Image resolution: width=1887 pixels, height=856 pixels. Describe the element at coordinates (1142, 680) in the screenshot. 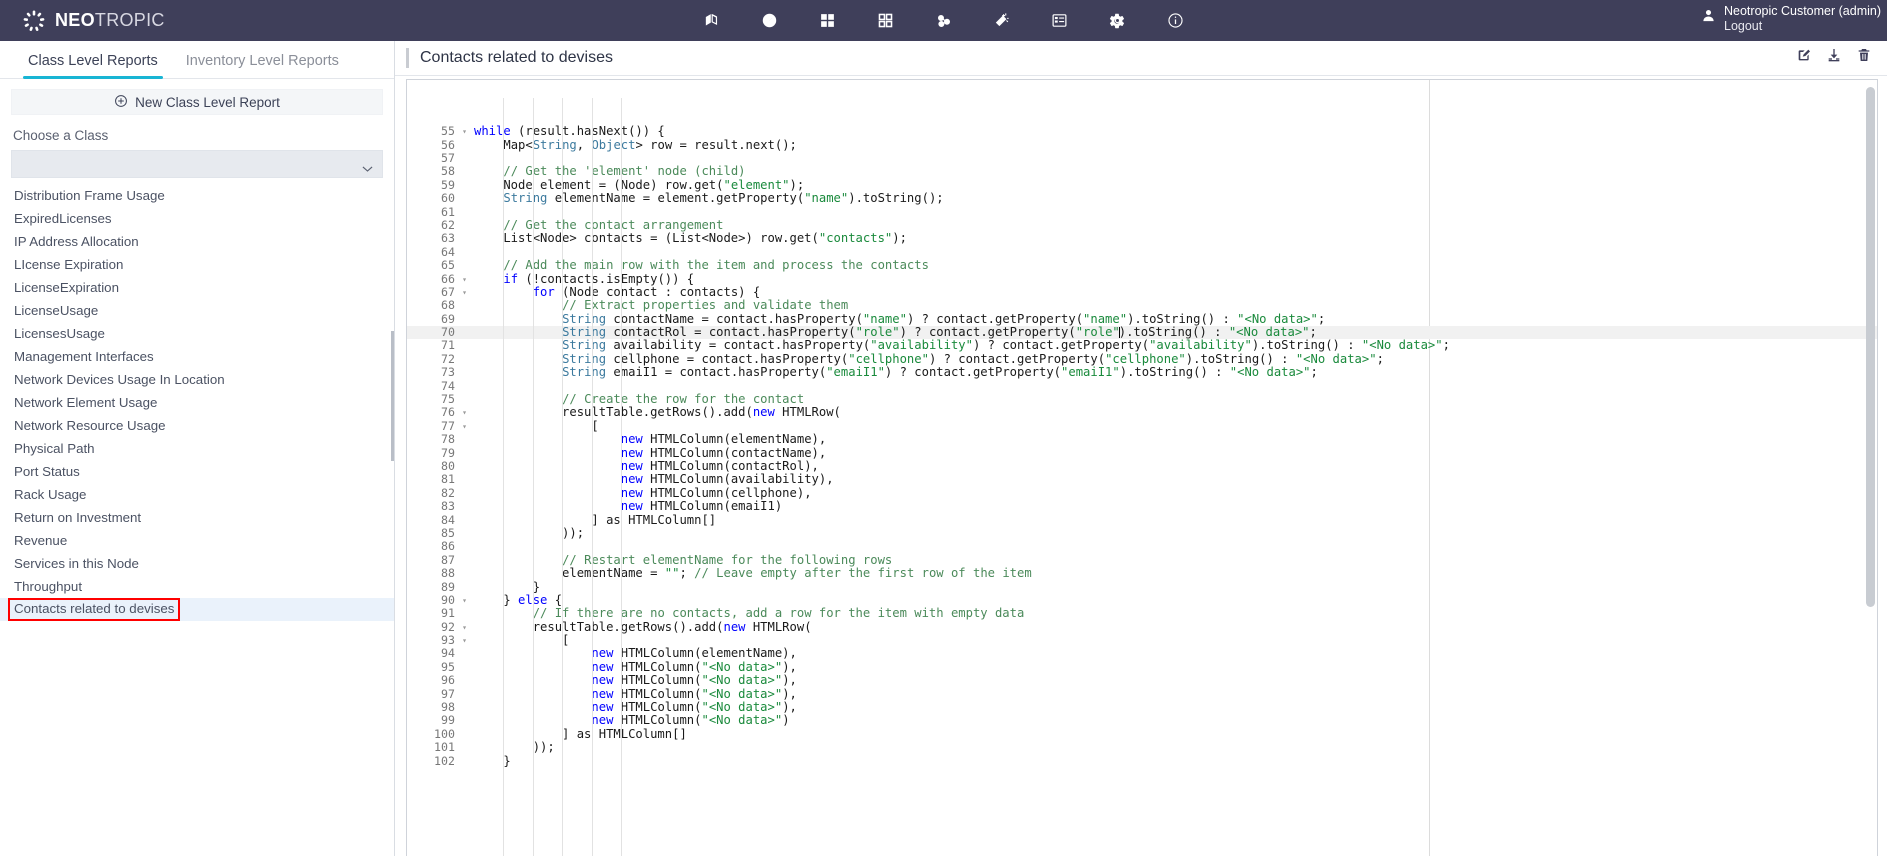

I see `code-line: 96 new HTMLColumn("<No data>"),` at that location.